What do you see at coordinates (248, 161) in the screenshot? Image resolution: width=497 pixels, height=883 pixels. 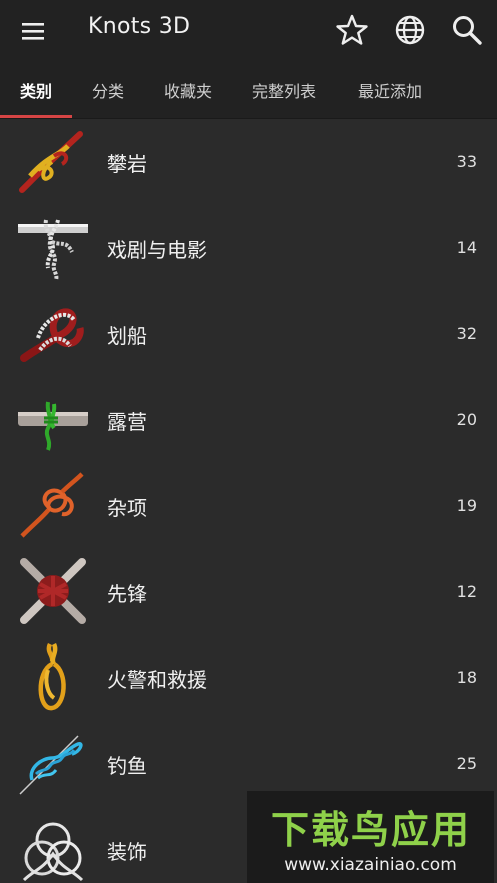 I see `category-item-climbing: 攀岩 33` at bounding box center [248, 161].